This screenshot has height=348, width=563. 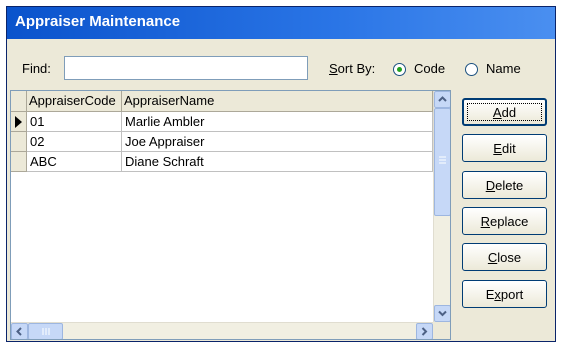 What do you see at coordinates (74, 122) in the screenshot?
I see `cell-appraiser-code: 01` at bounding box center [74, 122].